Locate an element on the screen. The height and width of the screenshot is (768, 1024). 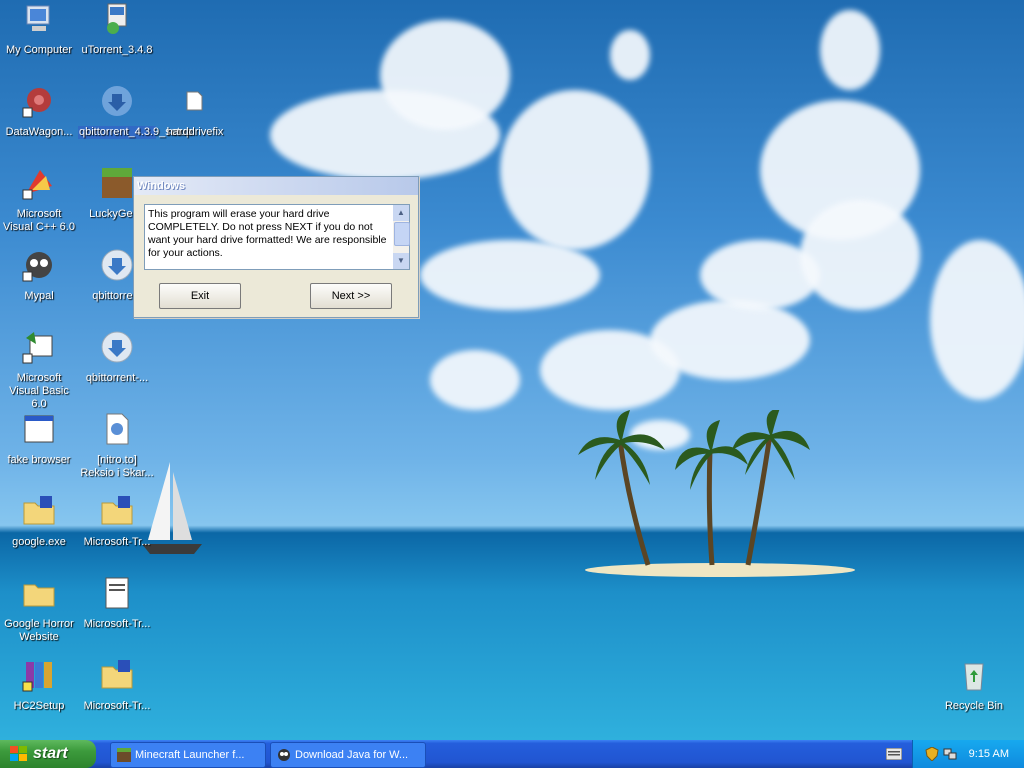
visual-basic-icon is located at coordinates (37, 348).